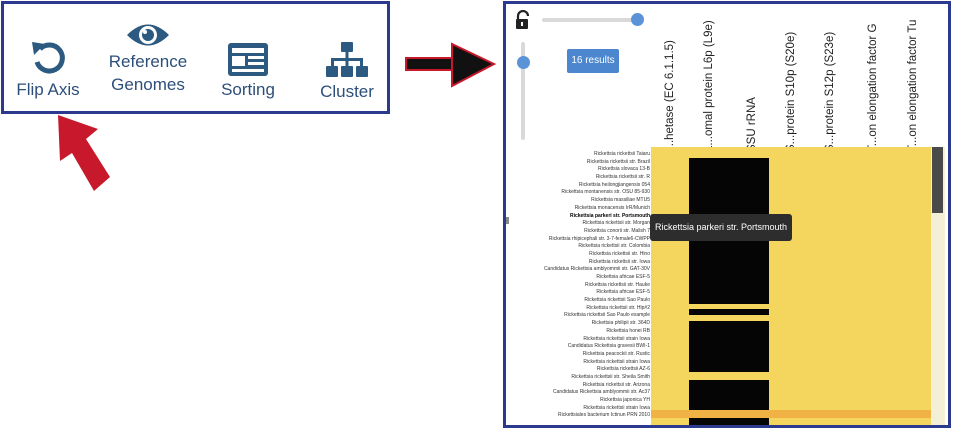  Describe the element at coordinates (709, 86) in the screenshot. I see `column-header: L...omal protein L6p (L9e)` at that location.